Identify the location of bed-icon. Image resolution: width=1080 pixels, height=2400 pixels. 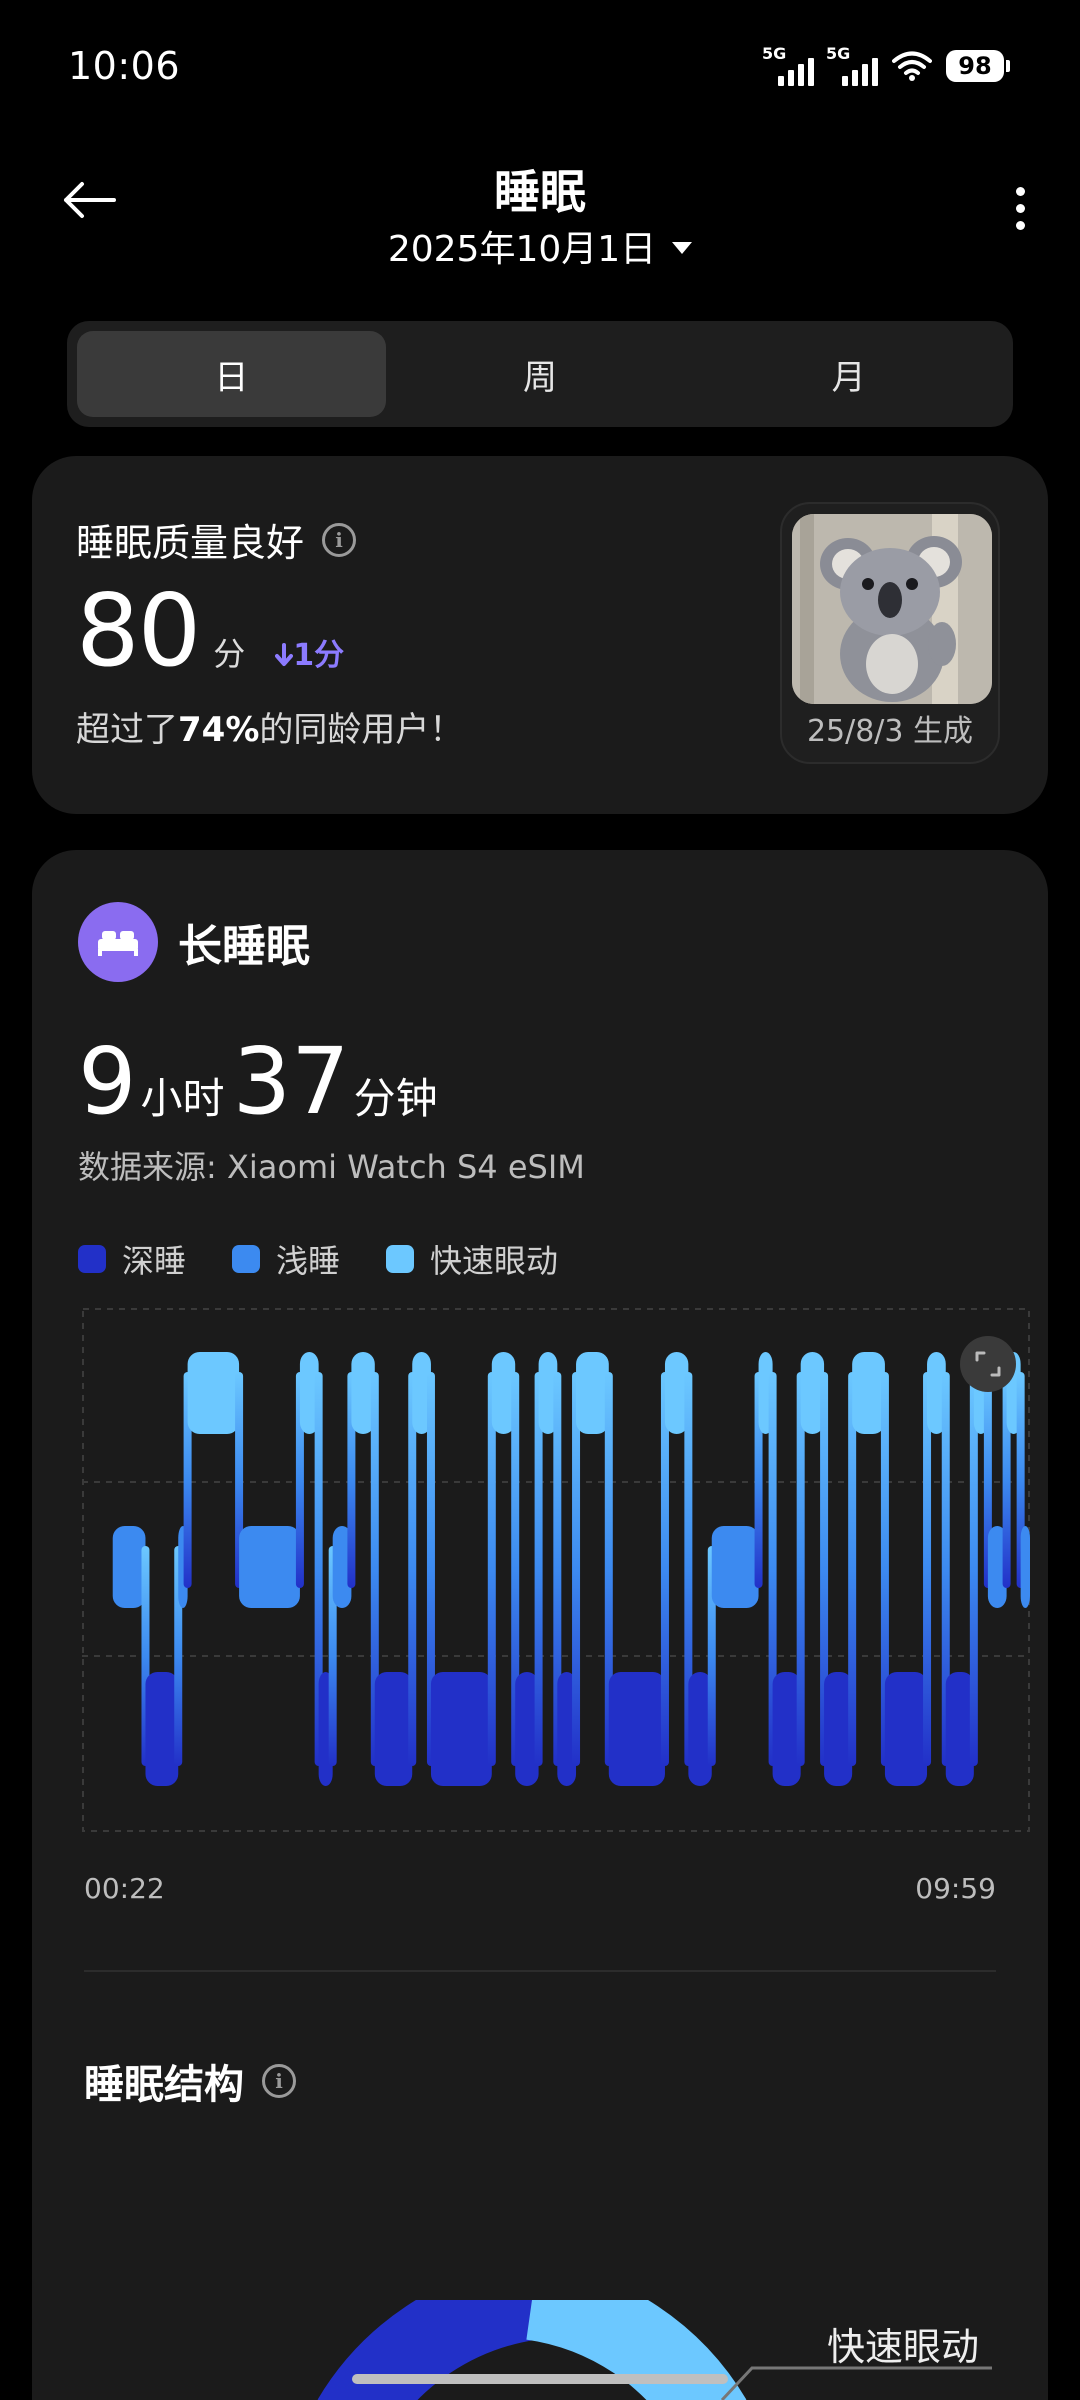
(118, 942).